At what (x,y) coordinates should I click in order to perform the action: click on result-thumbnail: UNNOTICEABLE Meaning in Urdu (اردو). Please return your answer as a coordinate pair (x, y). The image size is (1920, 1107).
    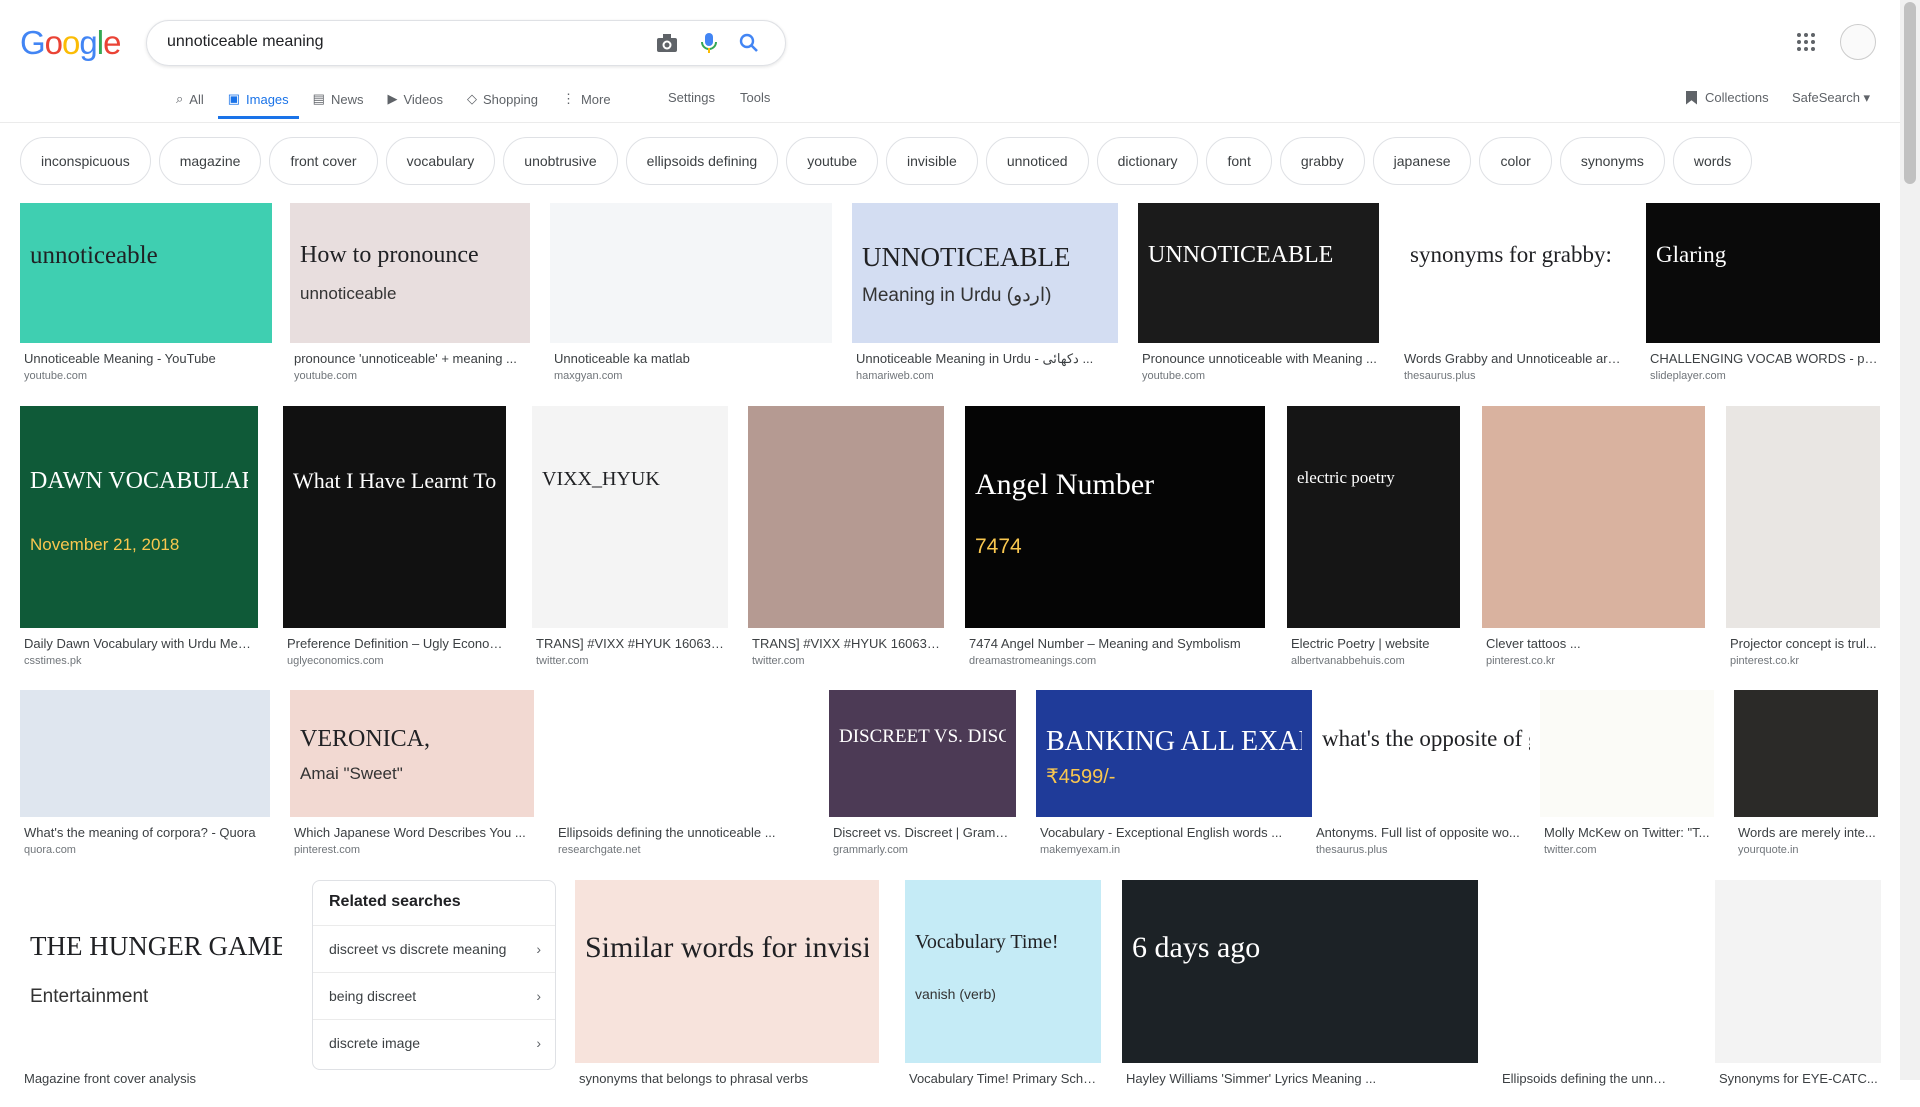
    Looking at the image, I should click on (985, 273).